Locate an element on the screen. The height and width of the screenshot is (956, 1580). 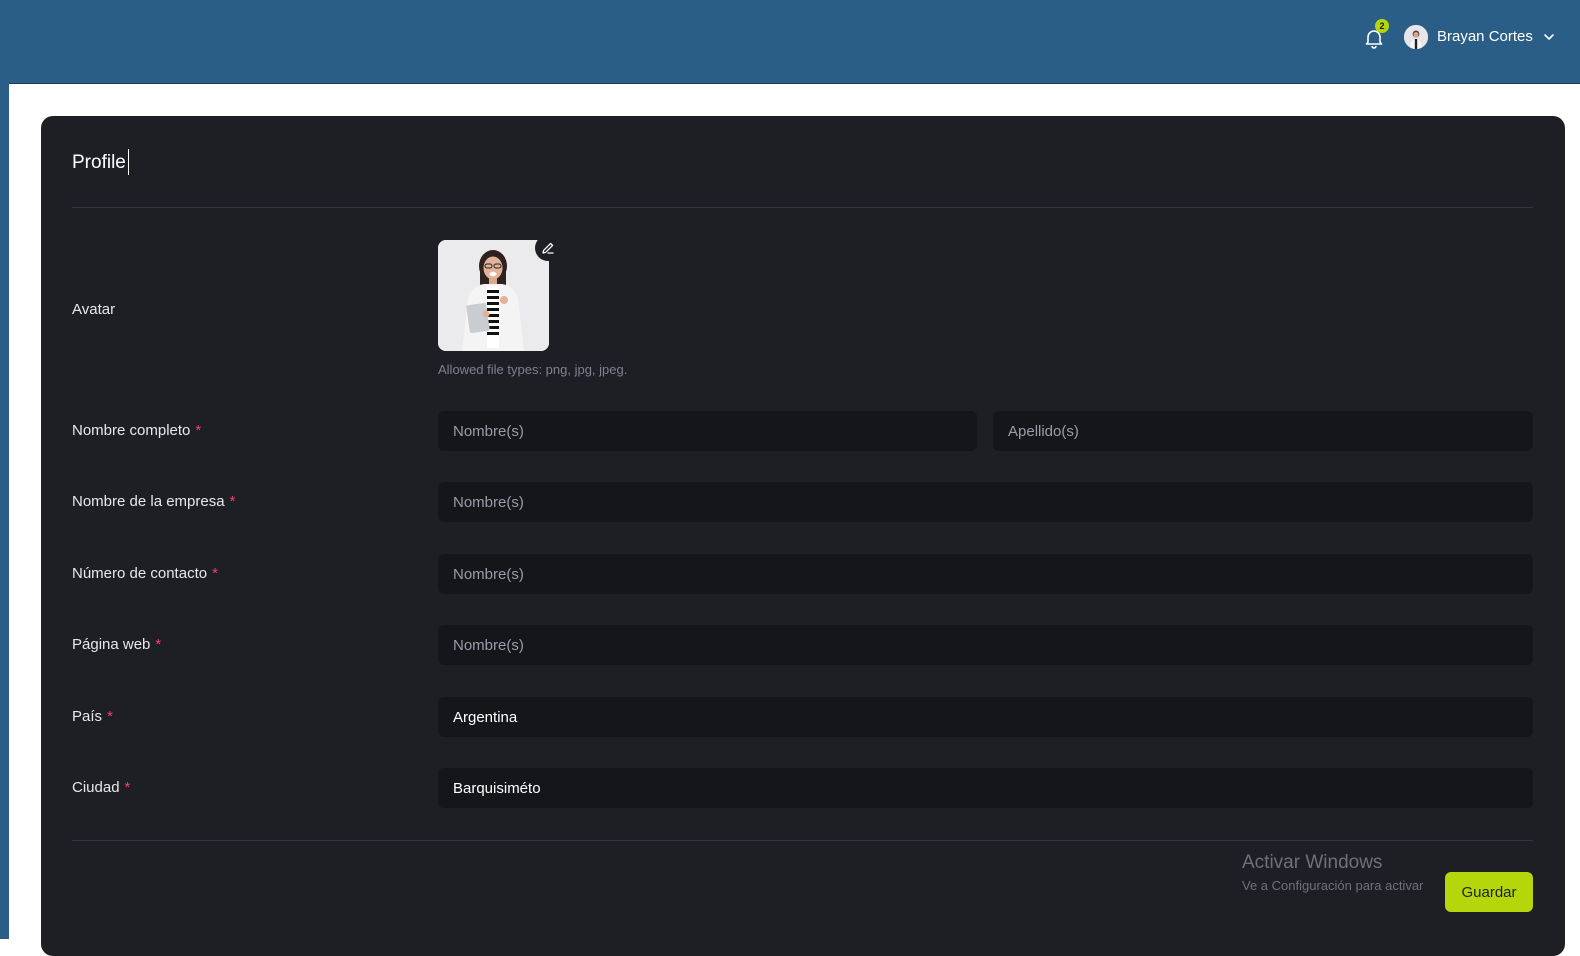
company-label: Nombre de la empresa * is located at coordinates (153, 502).